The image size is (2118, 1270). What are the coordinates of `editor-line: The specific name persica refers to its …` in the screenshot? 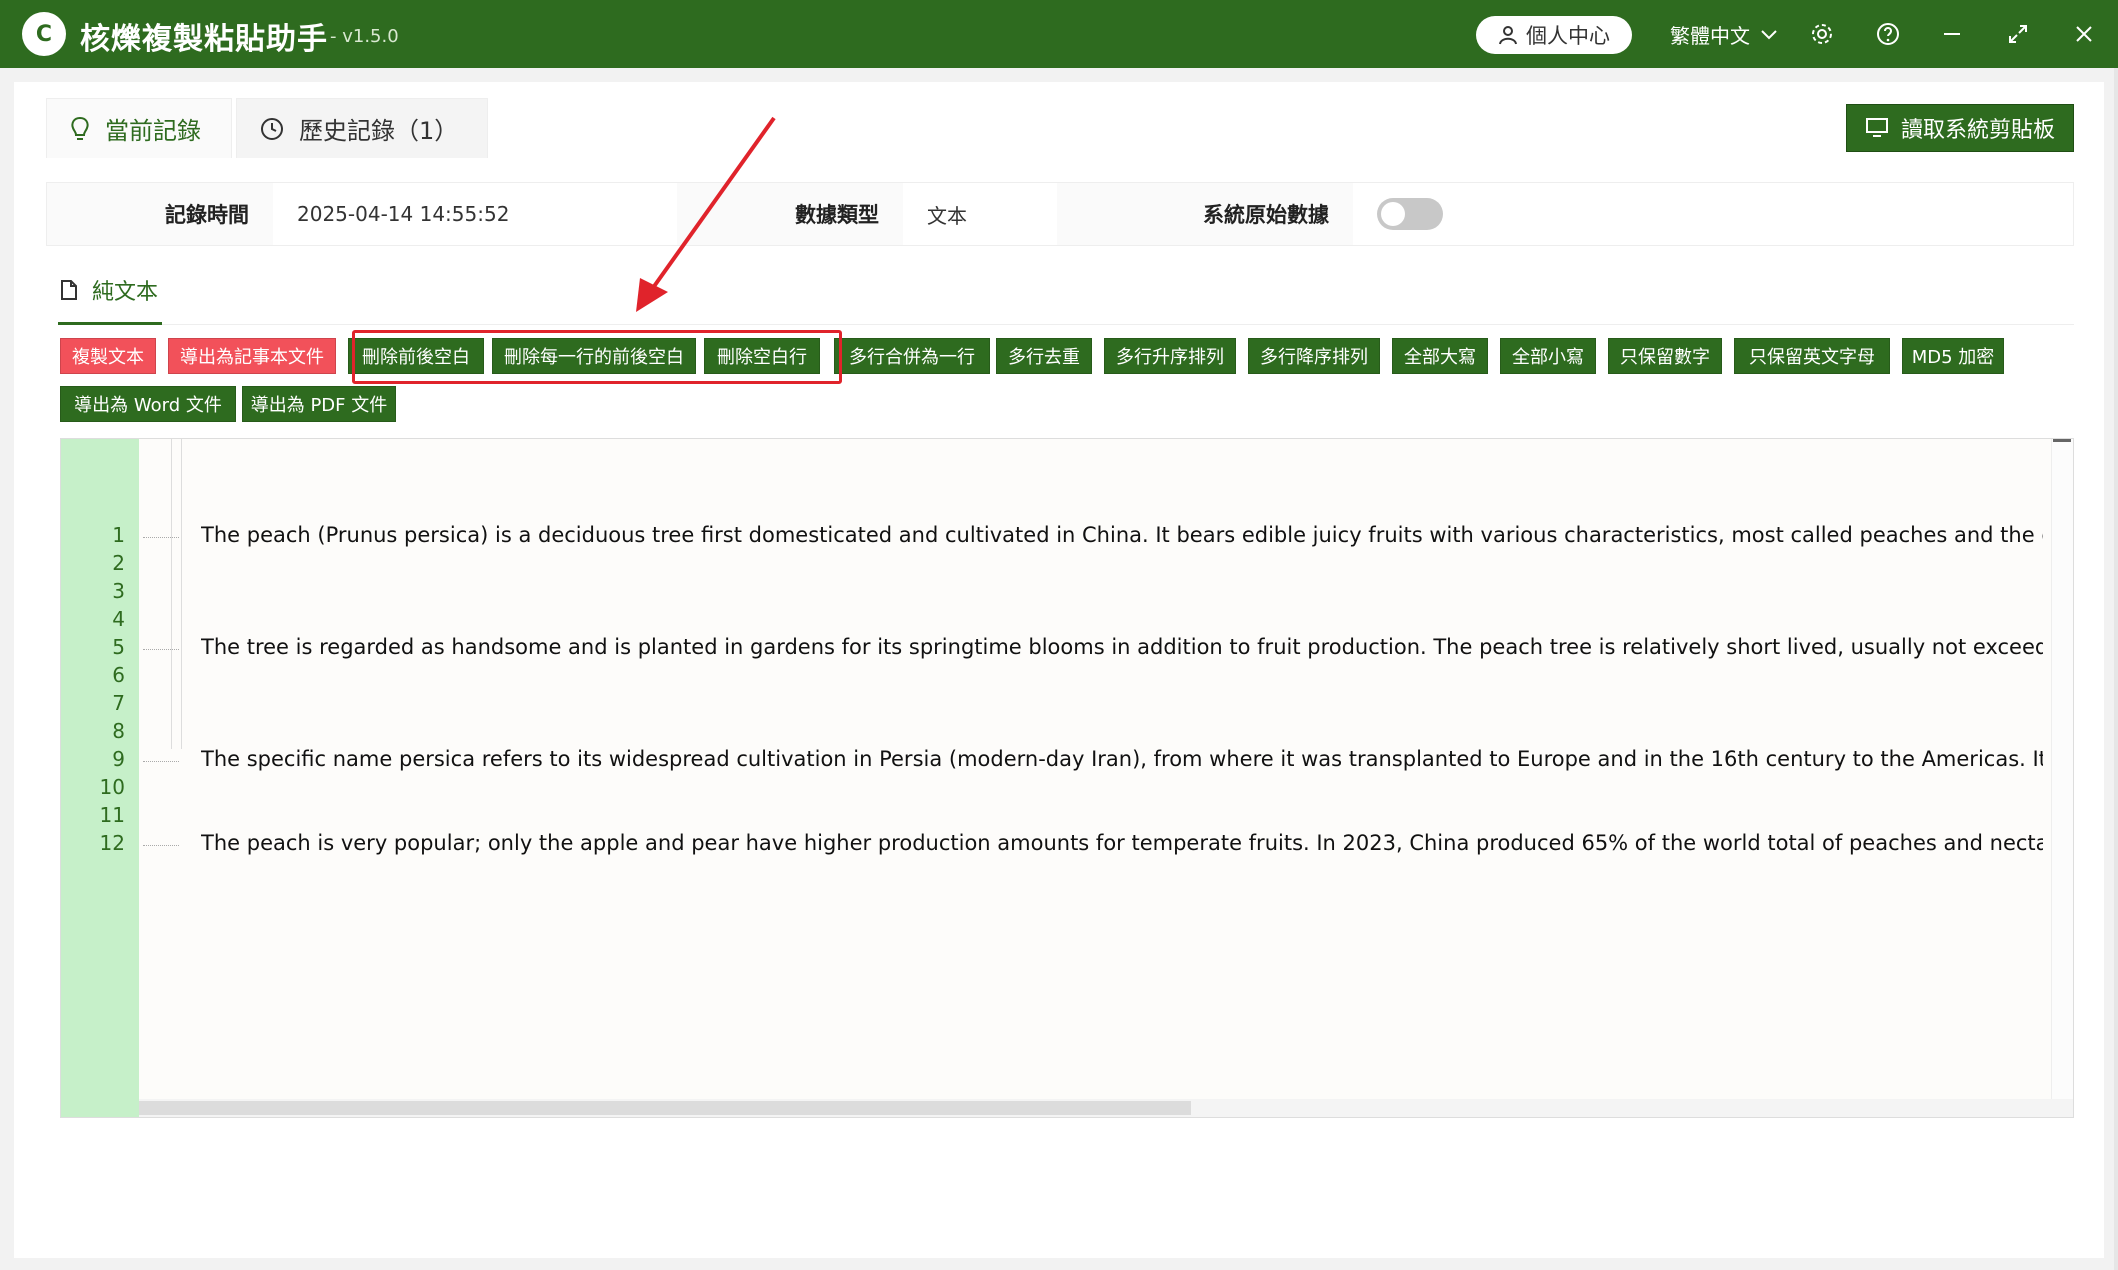 It's located at (1122, 759).